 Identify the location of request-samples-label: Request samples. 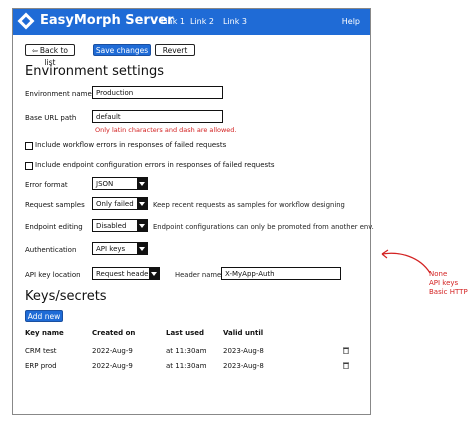
(55, 205).